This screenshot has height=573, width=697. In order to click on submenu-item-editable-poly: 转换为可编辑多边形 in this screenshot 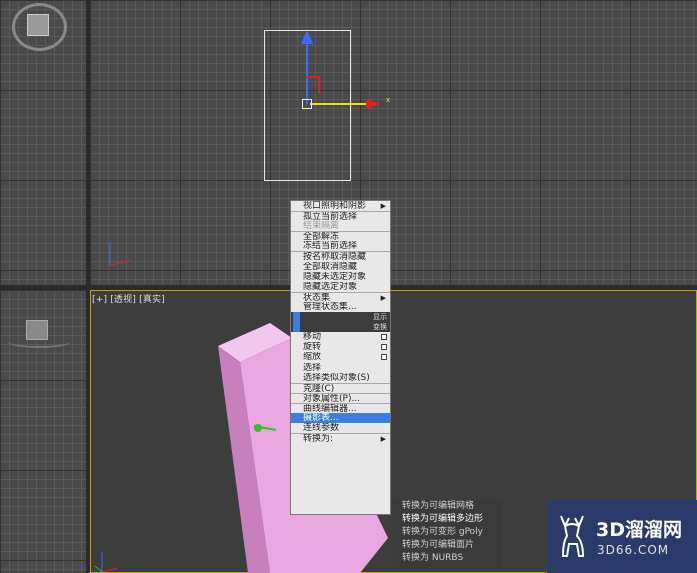, I will do `click(447, 519)`.